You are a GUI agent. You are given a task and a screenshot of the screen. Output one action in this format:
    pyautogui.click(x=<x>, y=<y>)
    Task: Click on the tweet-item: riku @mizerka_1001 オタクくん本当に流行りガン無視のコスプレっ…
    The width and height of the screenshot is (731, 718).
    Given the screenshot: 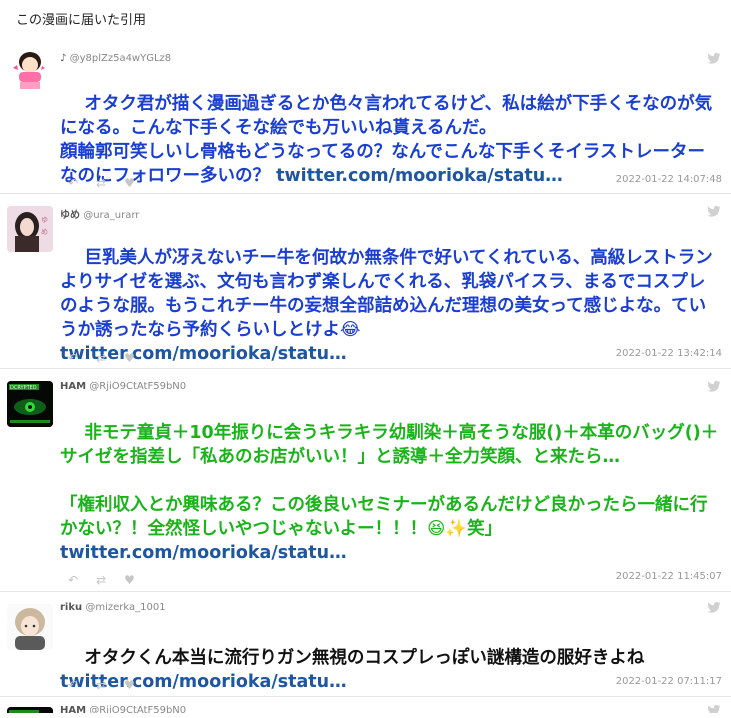 What is the action you would take?
    pyautogui.click(x=365, y=644)
    